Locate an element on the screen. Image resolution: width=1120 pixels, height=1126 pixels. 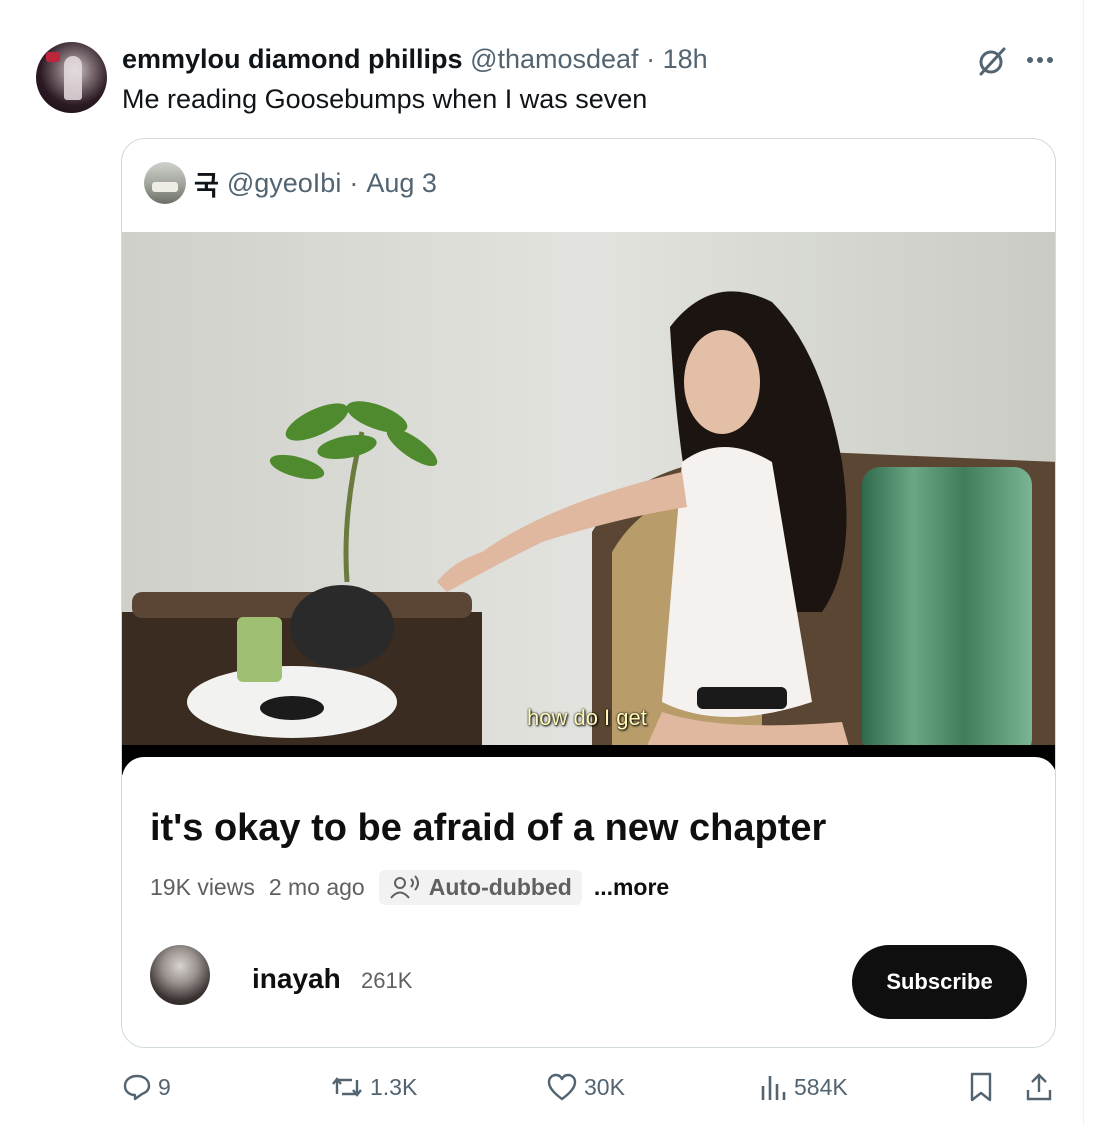
video-title: it's okay to be afraid of a new chapter is located at coordinates (488, 828).